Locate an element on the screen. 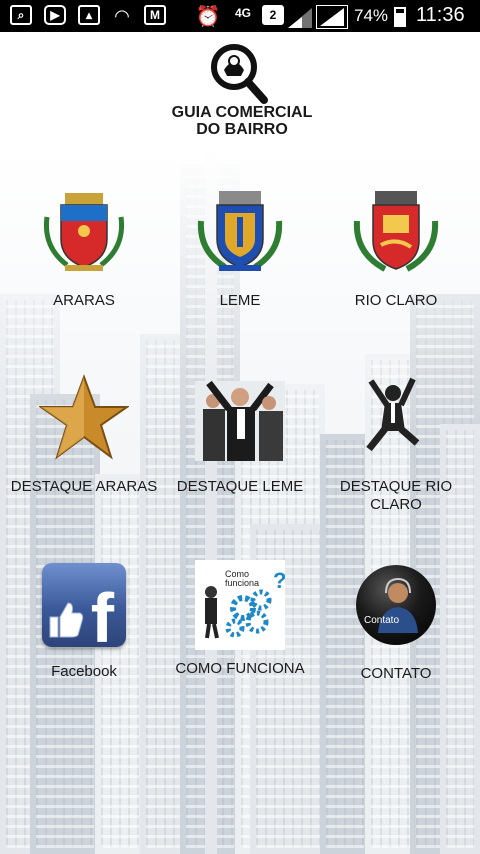 The image size is (480, 854). contact-headset-icon: Contato is located at coordinates (396, 605).